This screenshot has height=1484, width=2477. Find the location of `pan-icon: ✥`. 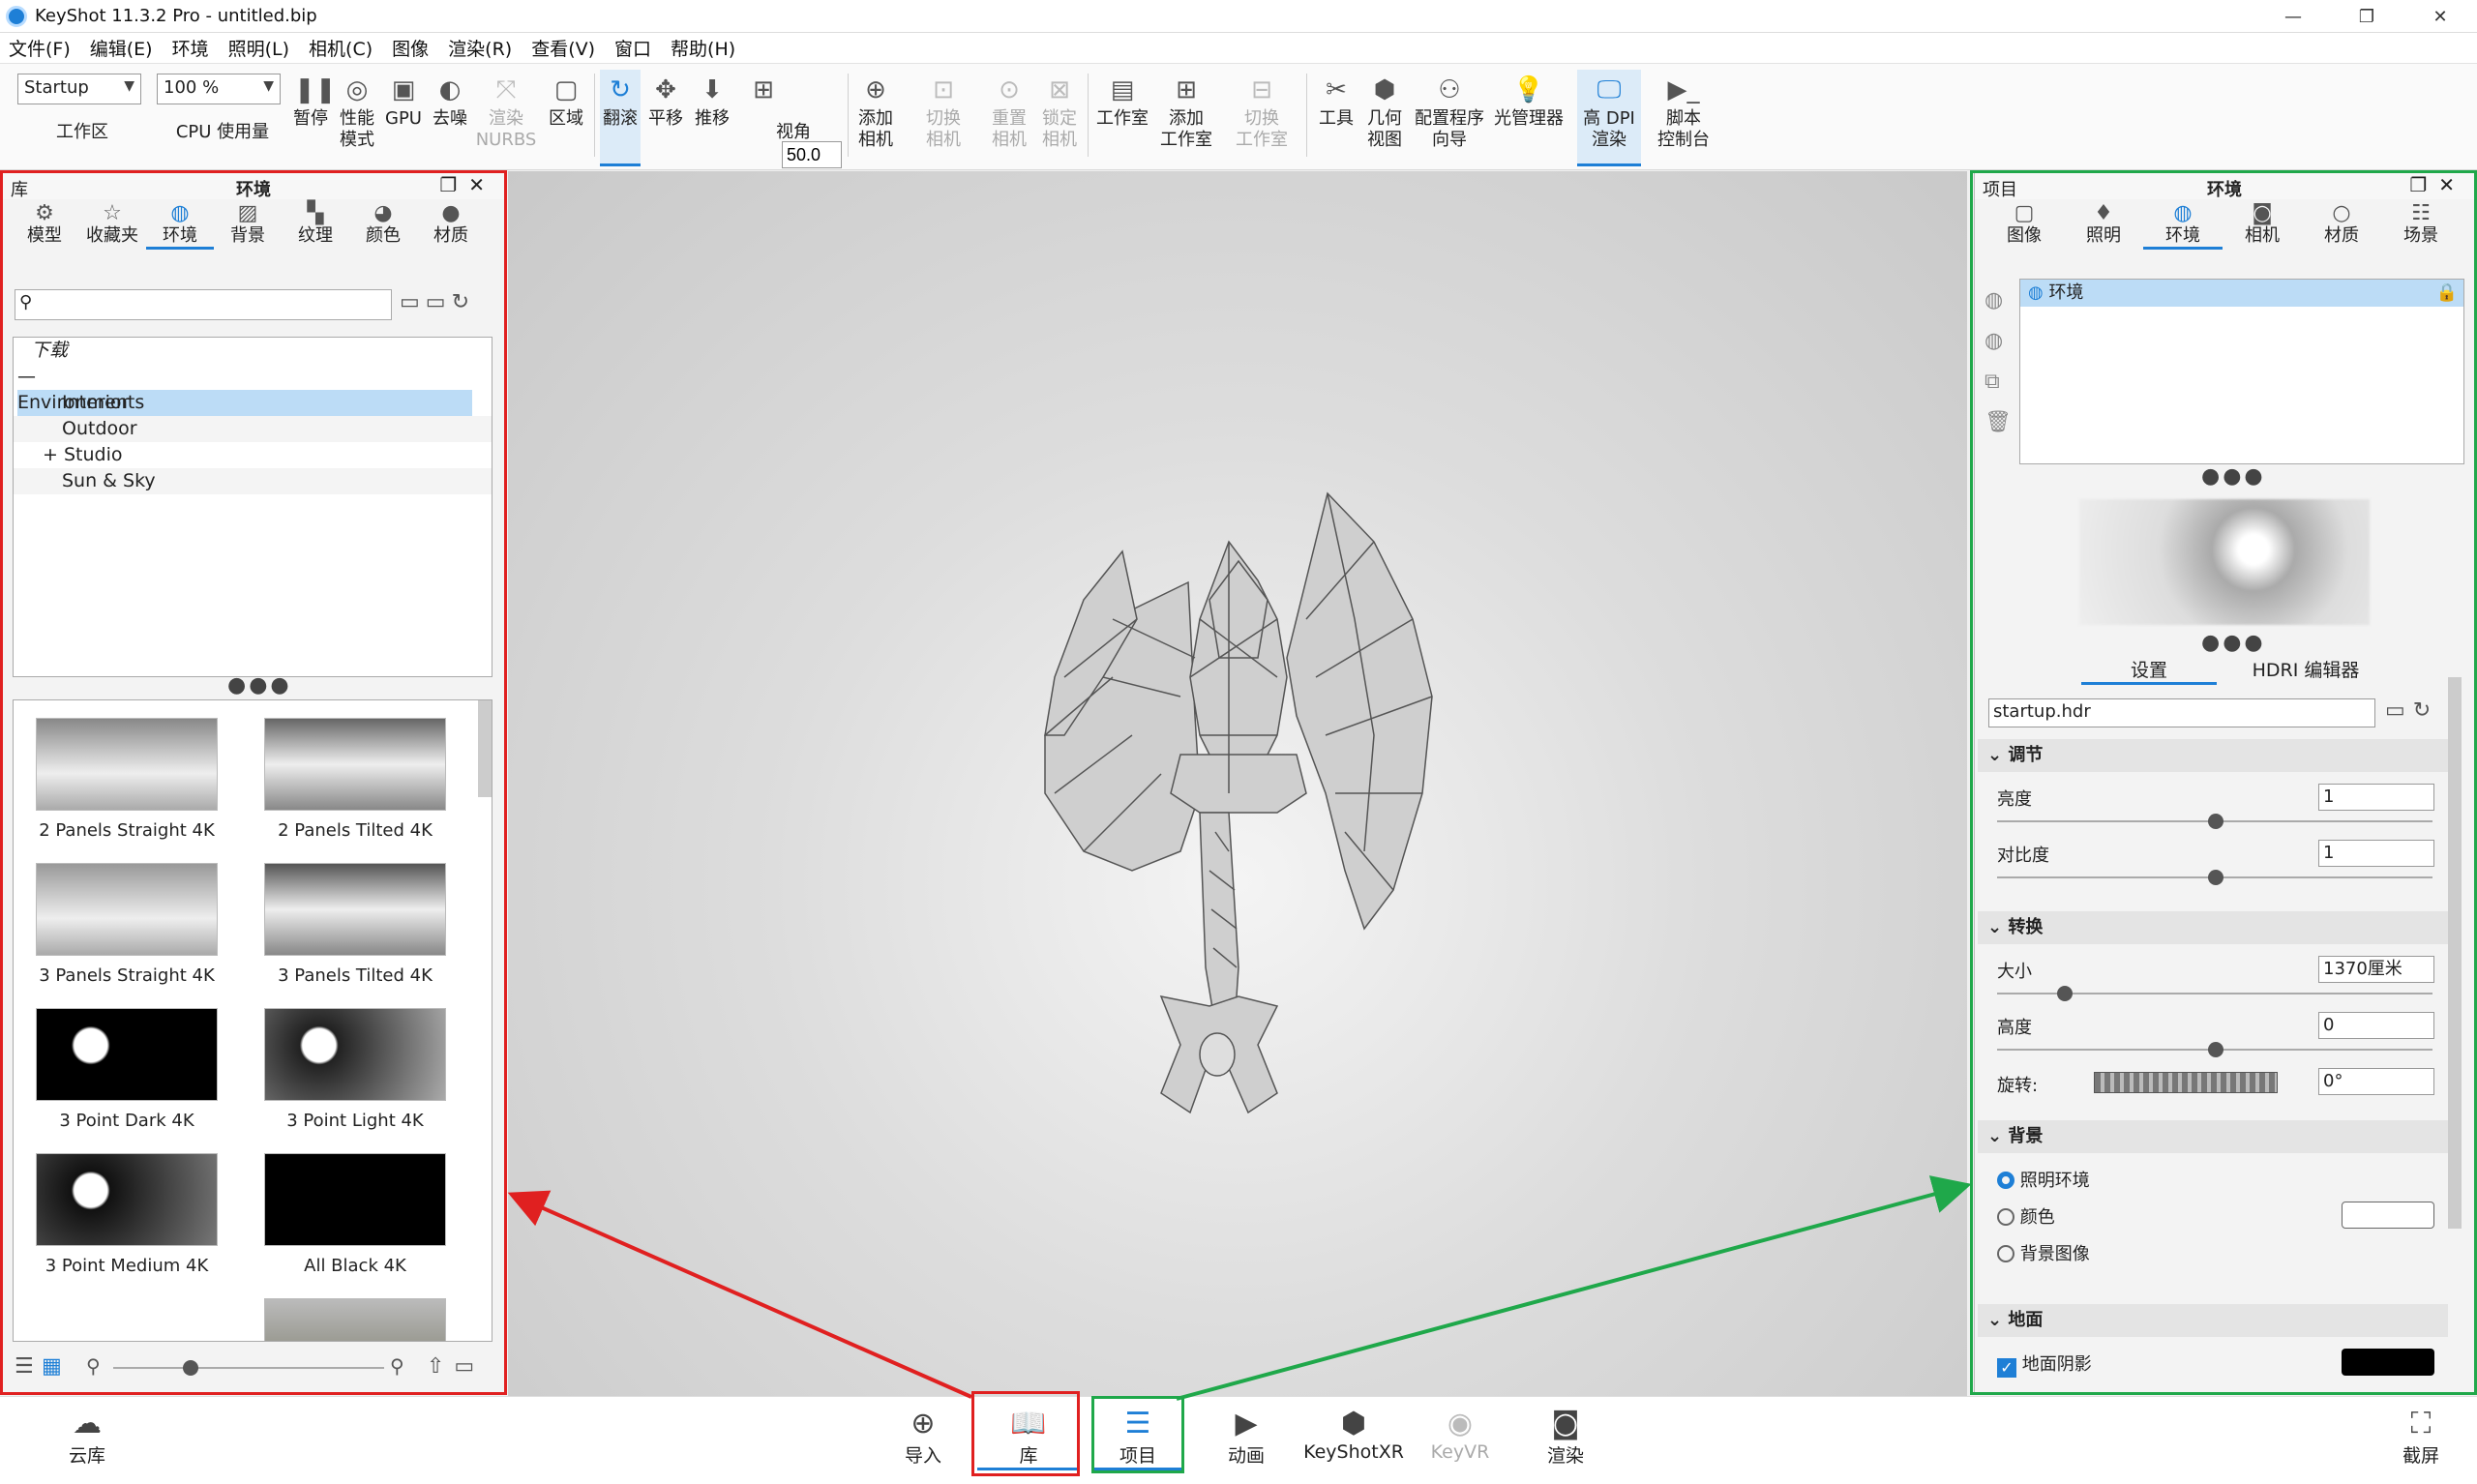

pan-icon: ✥ is located at coordinates (665, 89).